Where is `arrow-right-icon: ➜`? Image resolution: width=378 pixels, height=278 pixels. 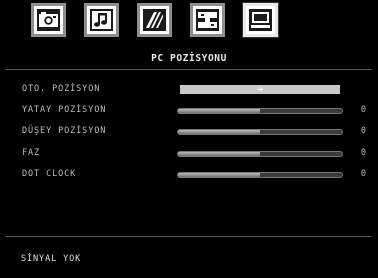 arrow-right-icon: ➜ is located at coordinates (260, 89).